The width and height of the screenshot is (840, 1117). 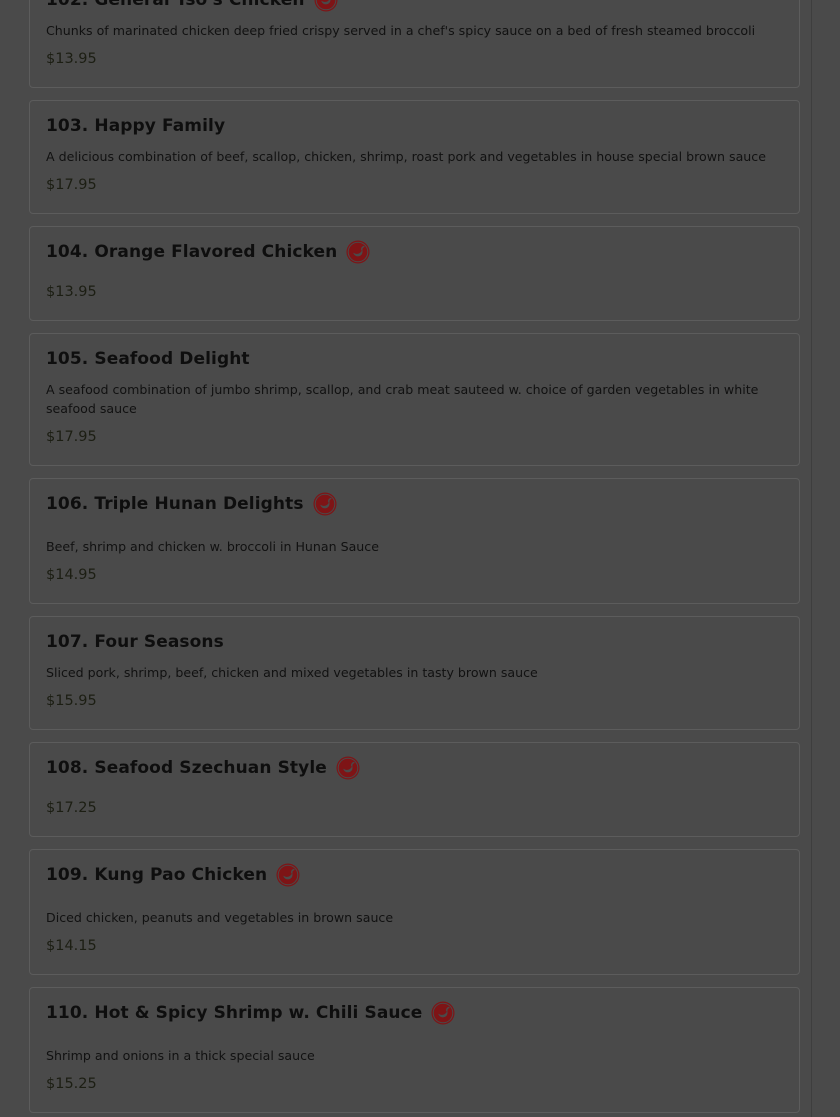 What do you see at coordinates (414, 352) in the screenshot?
I see `menu-item-header: 105. Seafood Delight` at bounding box center [414, 352].